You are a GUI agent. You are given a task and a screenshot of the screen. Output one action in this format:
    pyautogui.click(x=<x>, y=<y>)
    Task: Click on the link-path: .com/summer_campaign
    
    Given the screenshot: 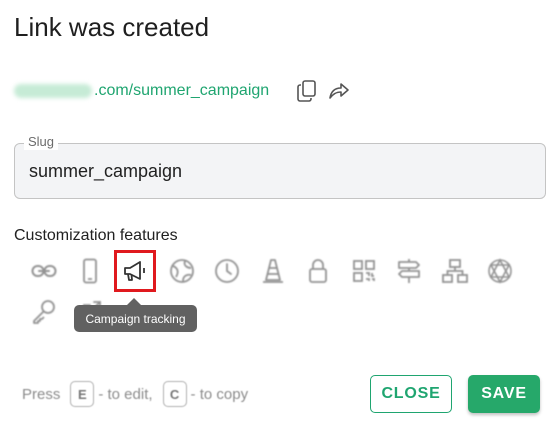 What is the action you would take?
    pyautogui.click(x=181, y=91)
    